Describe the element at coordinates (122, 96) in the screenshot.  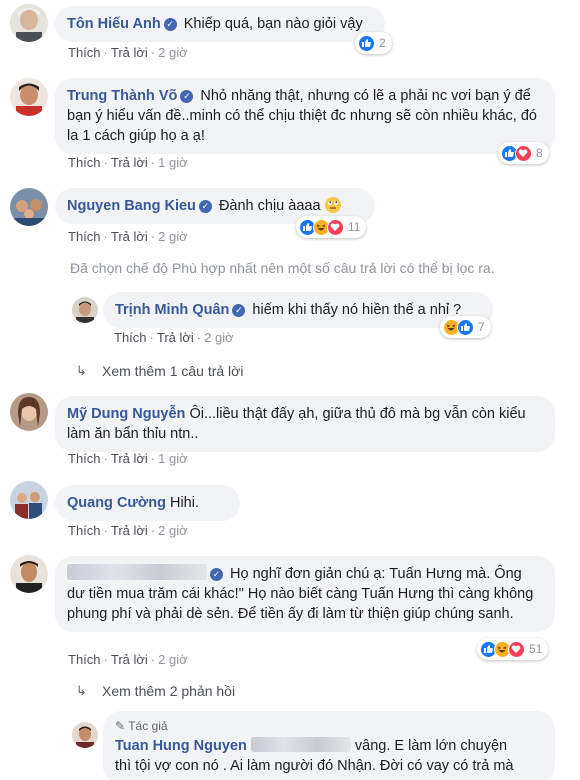
I see `comment-author: Trung Thành Võ` at that location.